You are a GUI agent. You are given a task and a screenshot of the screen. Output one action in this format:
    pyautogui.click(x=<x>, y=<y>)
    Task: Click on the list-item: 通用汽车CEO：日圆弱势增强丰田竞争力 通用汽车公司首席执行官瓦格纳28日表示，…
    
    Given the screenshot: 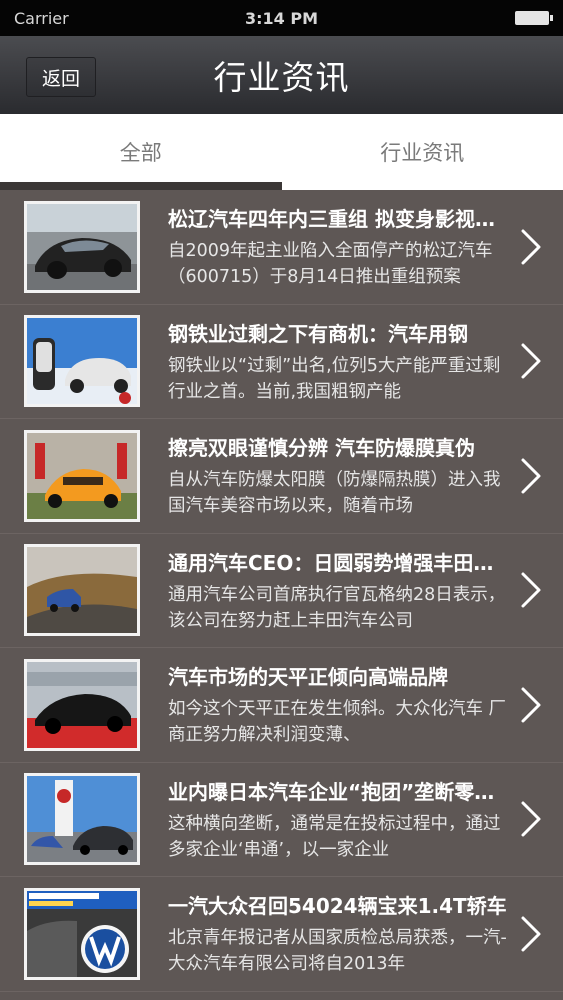 What is the action you would take?
    pyautogui.click(x=281, y=591)
    